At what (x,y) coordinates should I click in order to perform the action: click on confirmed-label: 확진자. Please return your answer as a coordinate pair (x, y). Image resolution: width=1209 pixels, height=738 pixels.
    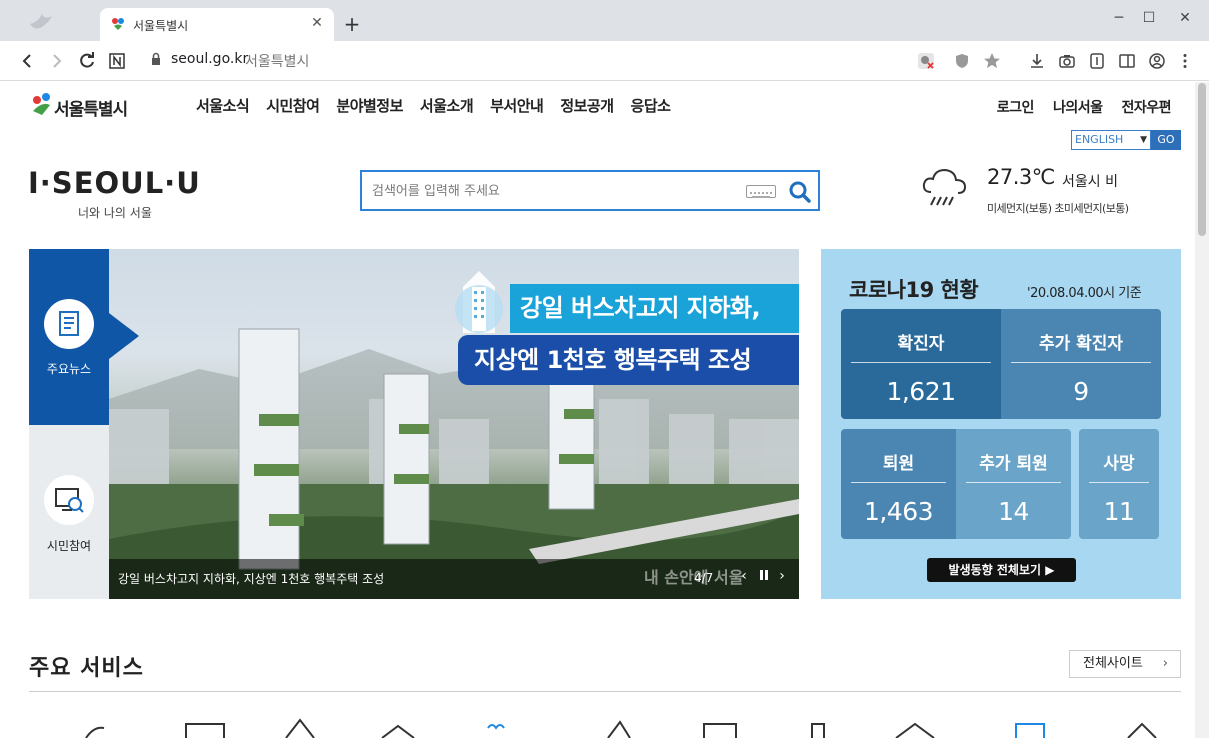
    Looking at the image, I should click on (921, 336).